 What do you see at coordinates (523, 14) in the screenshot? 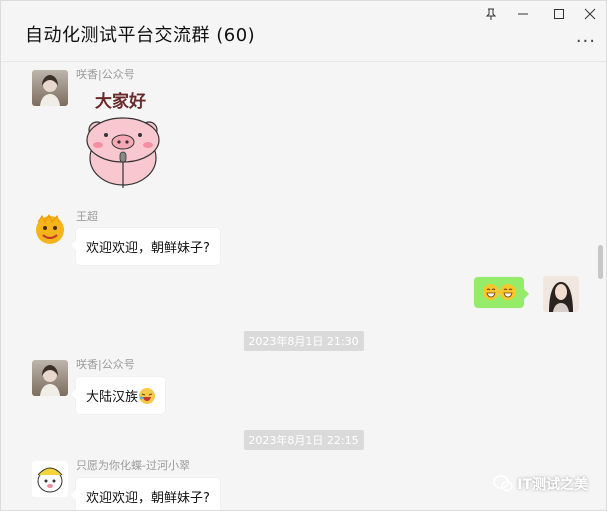
I see `minimize-icon` at bounding box center [523, 14].